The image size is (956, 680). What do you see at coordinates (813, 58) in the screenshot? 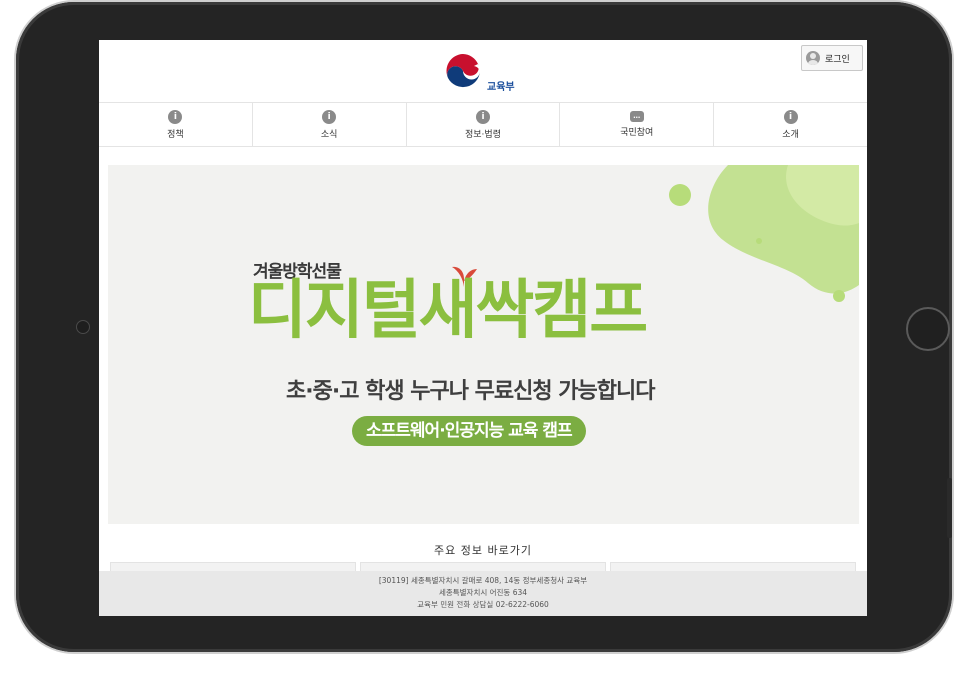
I see `user-icon` at bounding box center [813, 58].